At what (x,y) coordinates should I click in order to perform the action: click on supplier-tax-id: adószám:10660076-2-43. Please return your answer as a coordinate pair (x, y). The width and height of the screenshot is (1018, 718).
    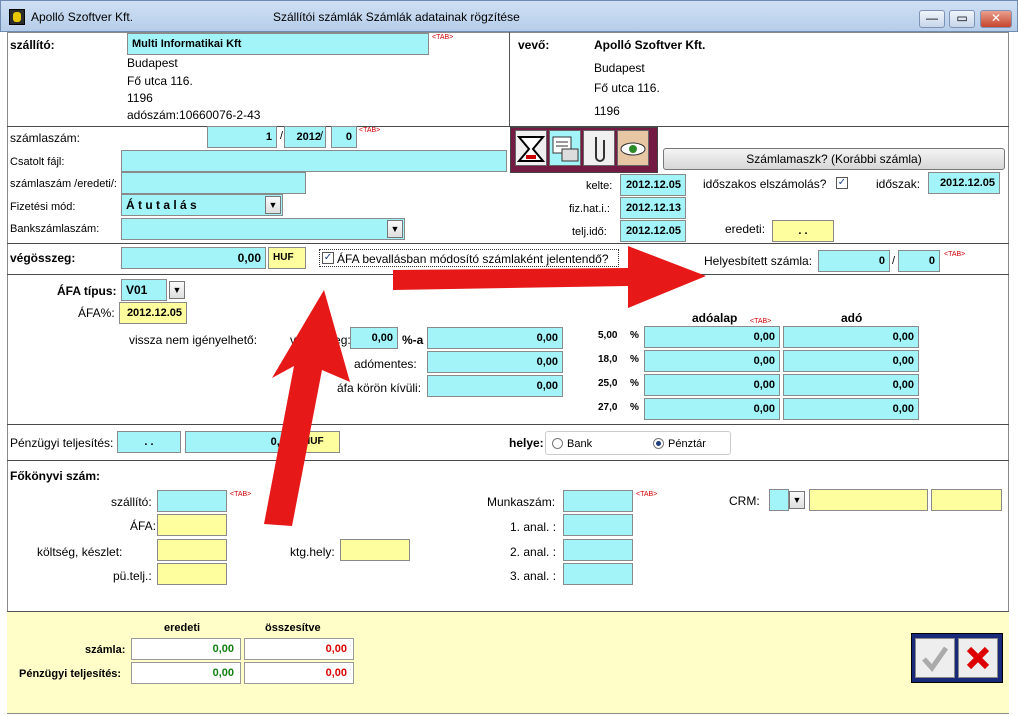
    Looking at the image, I should click on (194, 115).